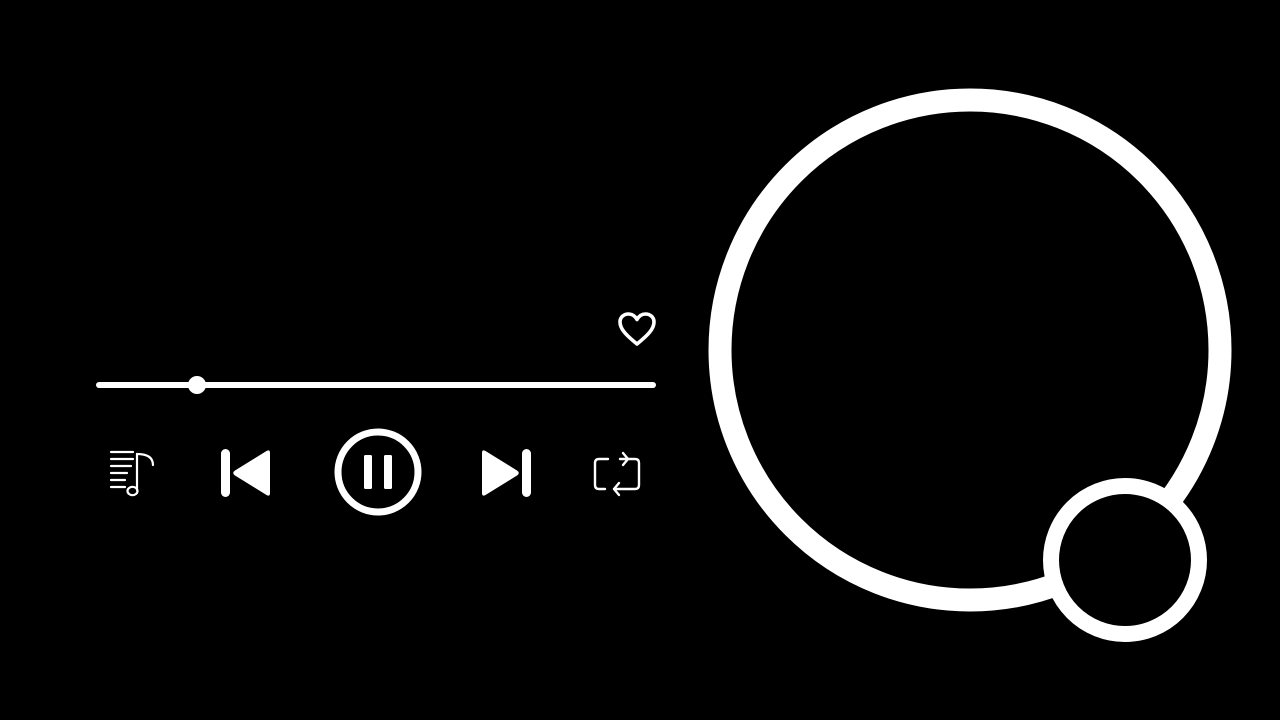  I want to click on heart-outline-icon, so click(637, 329).